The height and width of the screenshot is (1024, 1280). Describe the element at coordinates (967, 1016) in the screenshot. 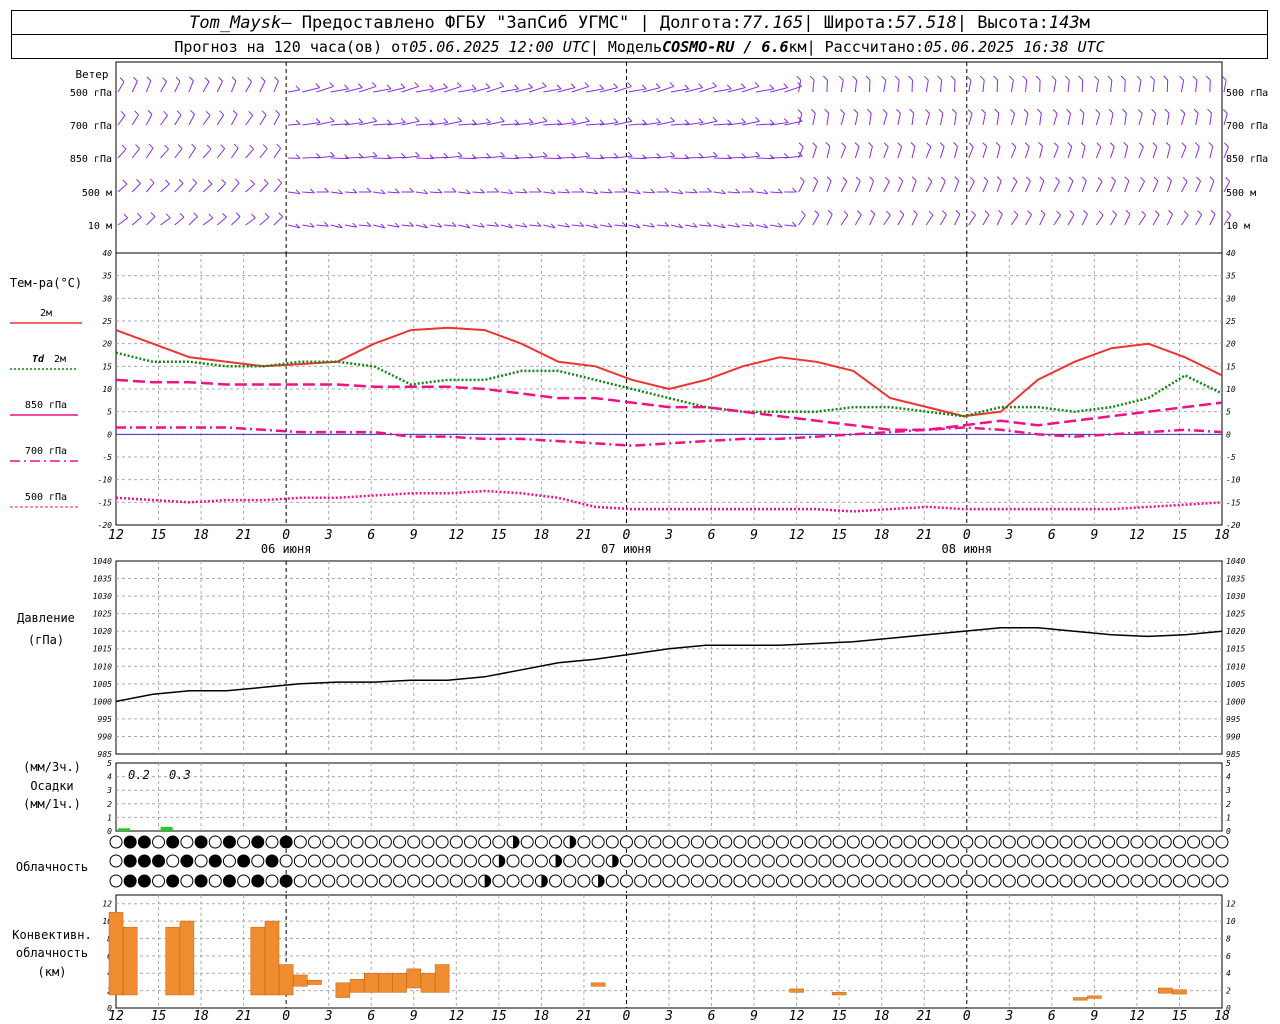

I see `conv-xtick-label: 0` at that location.